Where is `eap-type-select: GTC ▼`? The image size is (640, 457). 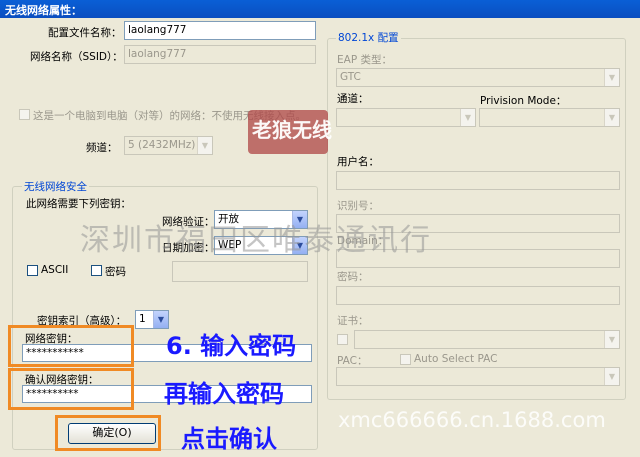
eap-type-select: GTC ▼ is located at coordinates (478, 77).